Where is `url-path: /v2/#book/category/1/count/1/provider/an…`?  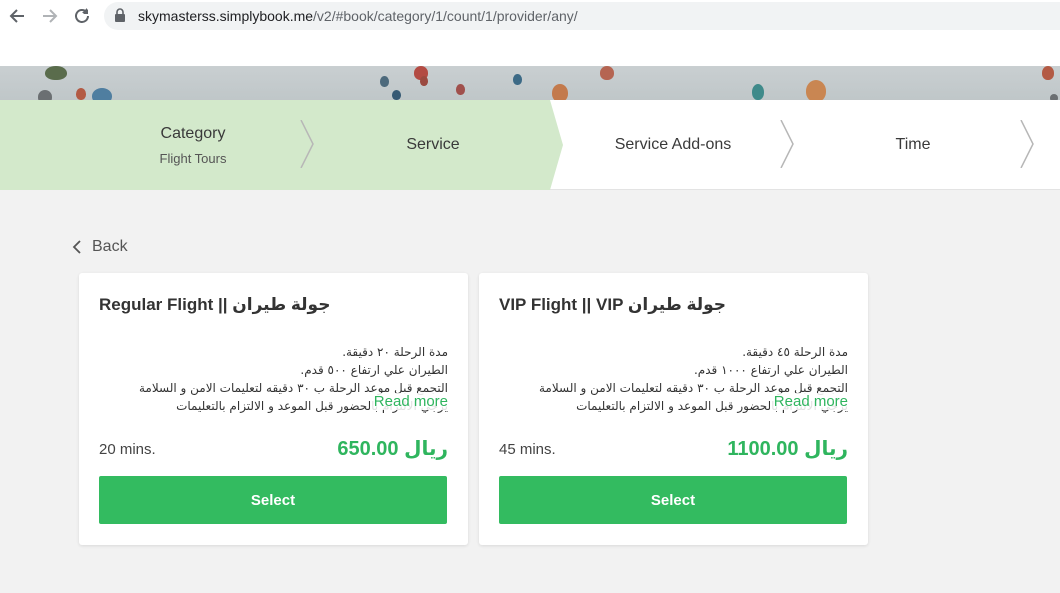
url-path: /v2/#book/category/1/count/1/provider/an… is located at coordinates (445, 16).